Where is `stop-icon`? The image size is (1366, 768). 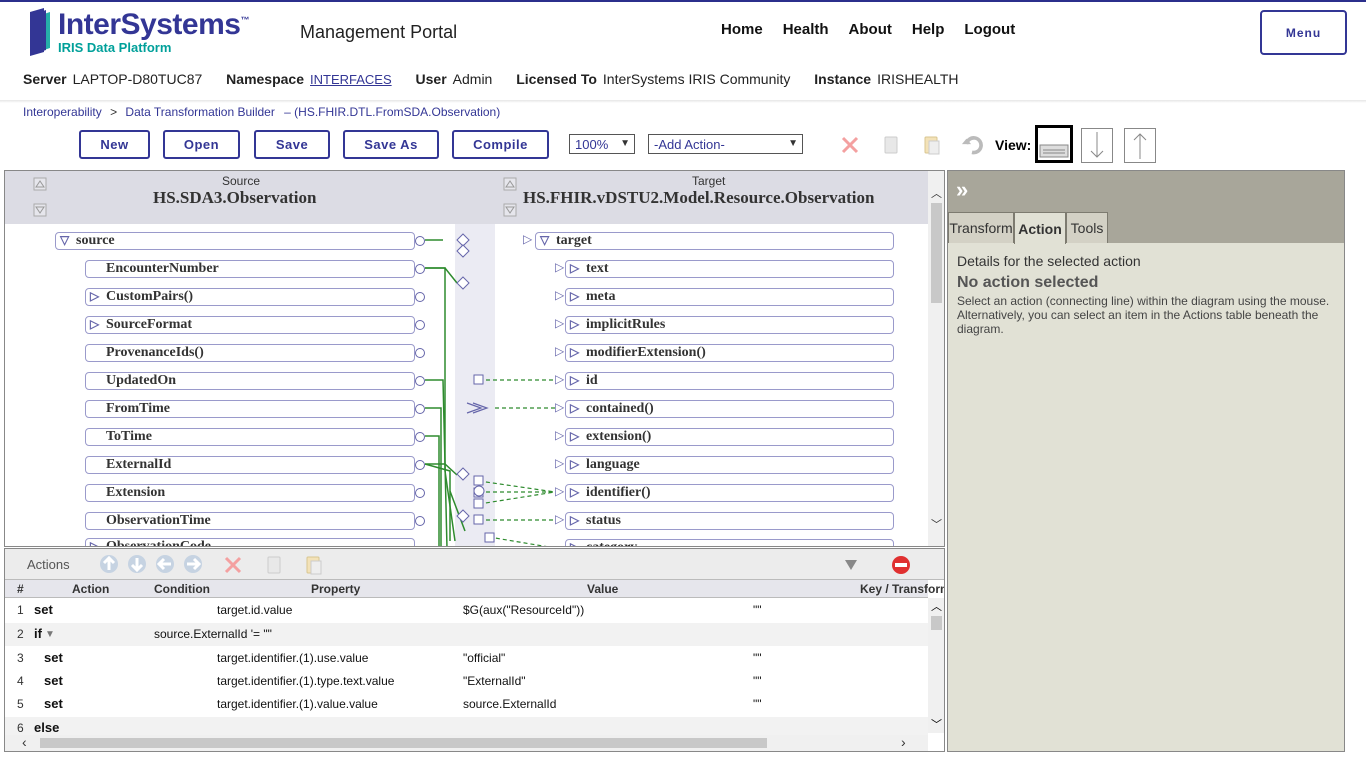 stop-icon is located at coordinates (901, 565).